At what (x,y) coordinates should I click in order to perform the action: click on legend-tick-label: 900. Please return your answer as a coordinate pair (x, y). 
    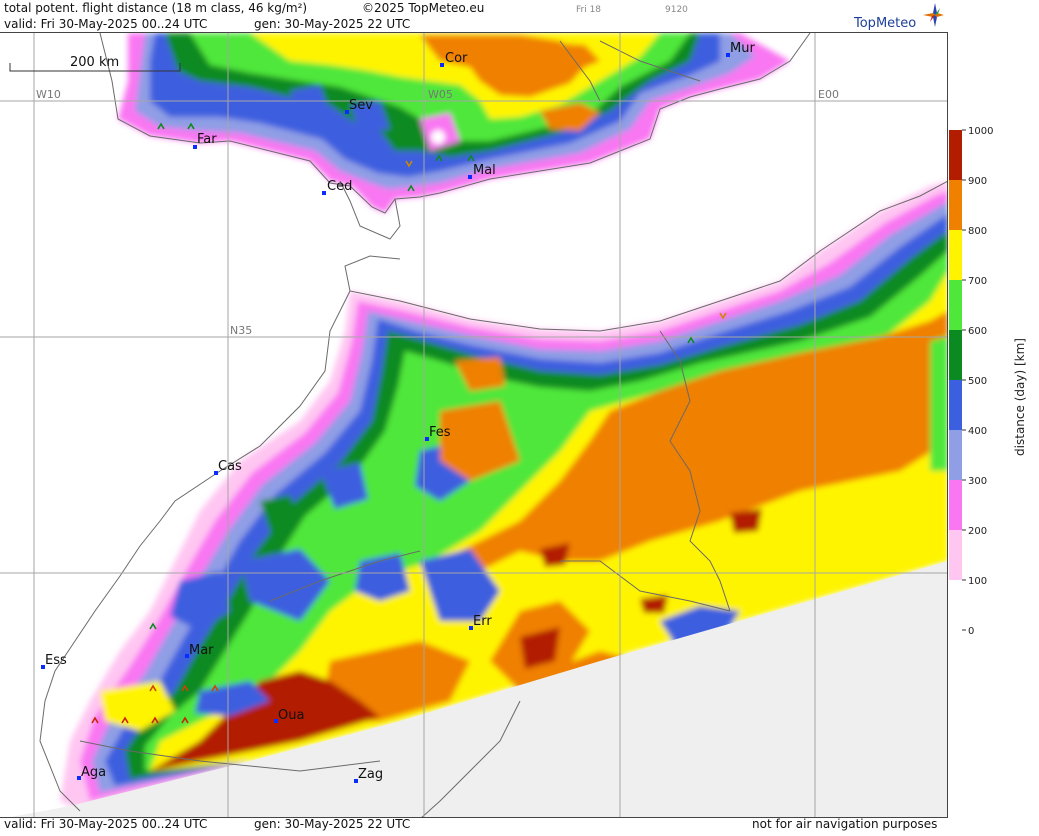
    Looking at the image, I should click on (977, 181).